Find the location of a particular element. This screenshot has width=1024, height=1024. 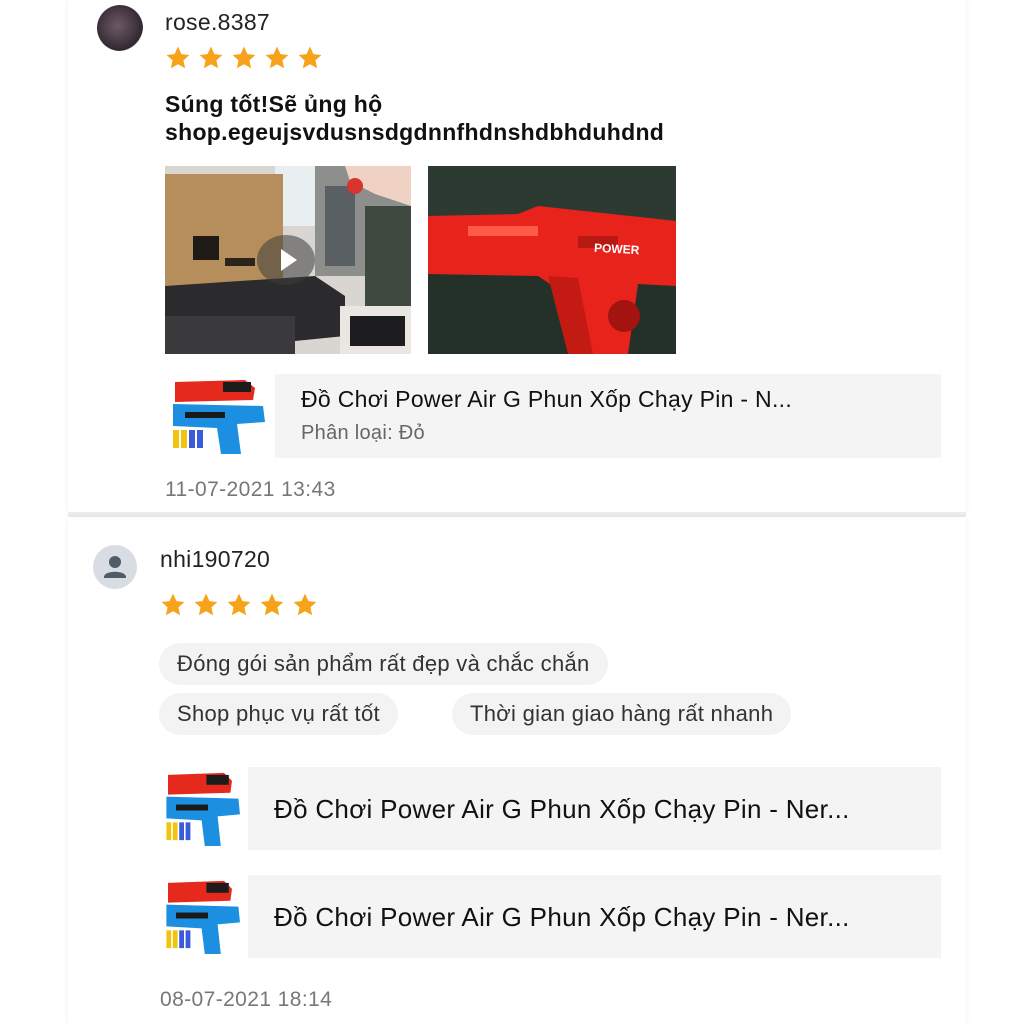

review-tag: Đóng gói sản phẩm rất đẹp và chắc chắn is located at coordinates (383, 664).